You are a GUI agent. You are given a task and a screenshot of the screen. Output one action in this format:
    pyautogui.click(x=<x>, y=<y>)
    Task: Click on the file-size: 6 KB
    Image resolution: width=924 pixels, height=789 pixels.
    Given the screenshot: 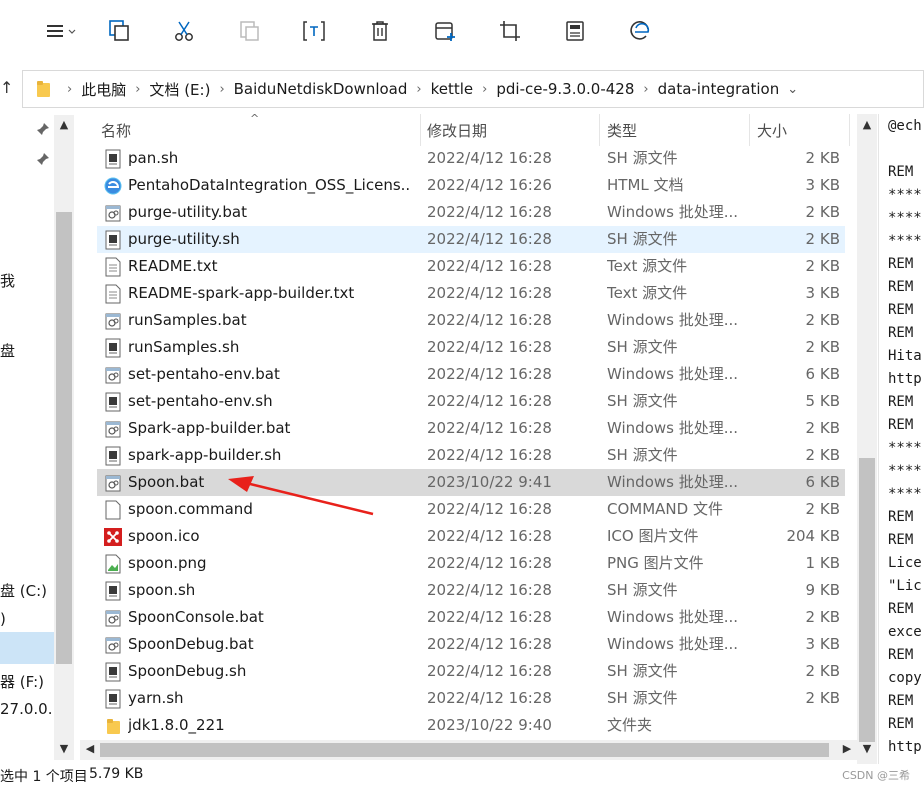 What is the action you would take?
    pyautogui.click(x=822, y=482)
    